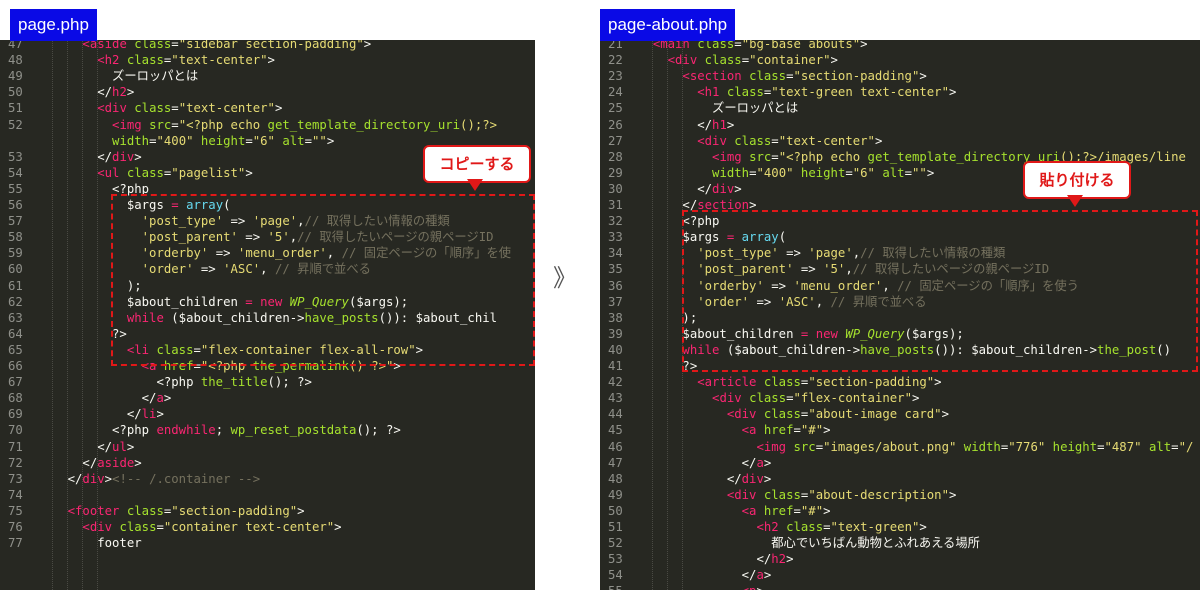 The height and width of the screenshot is (600, 1200). What do you see at coordinates (615, 382) in the screenshot?
I see `line-number: 42` at bounding box center [615, 382].